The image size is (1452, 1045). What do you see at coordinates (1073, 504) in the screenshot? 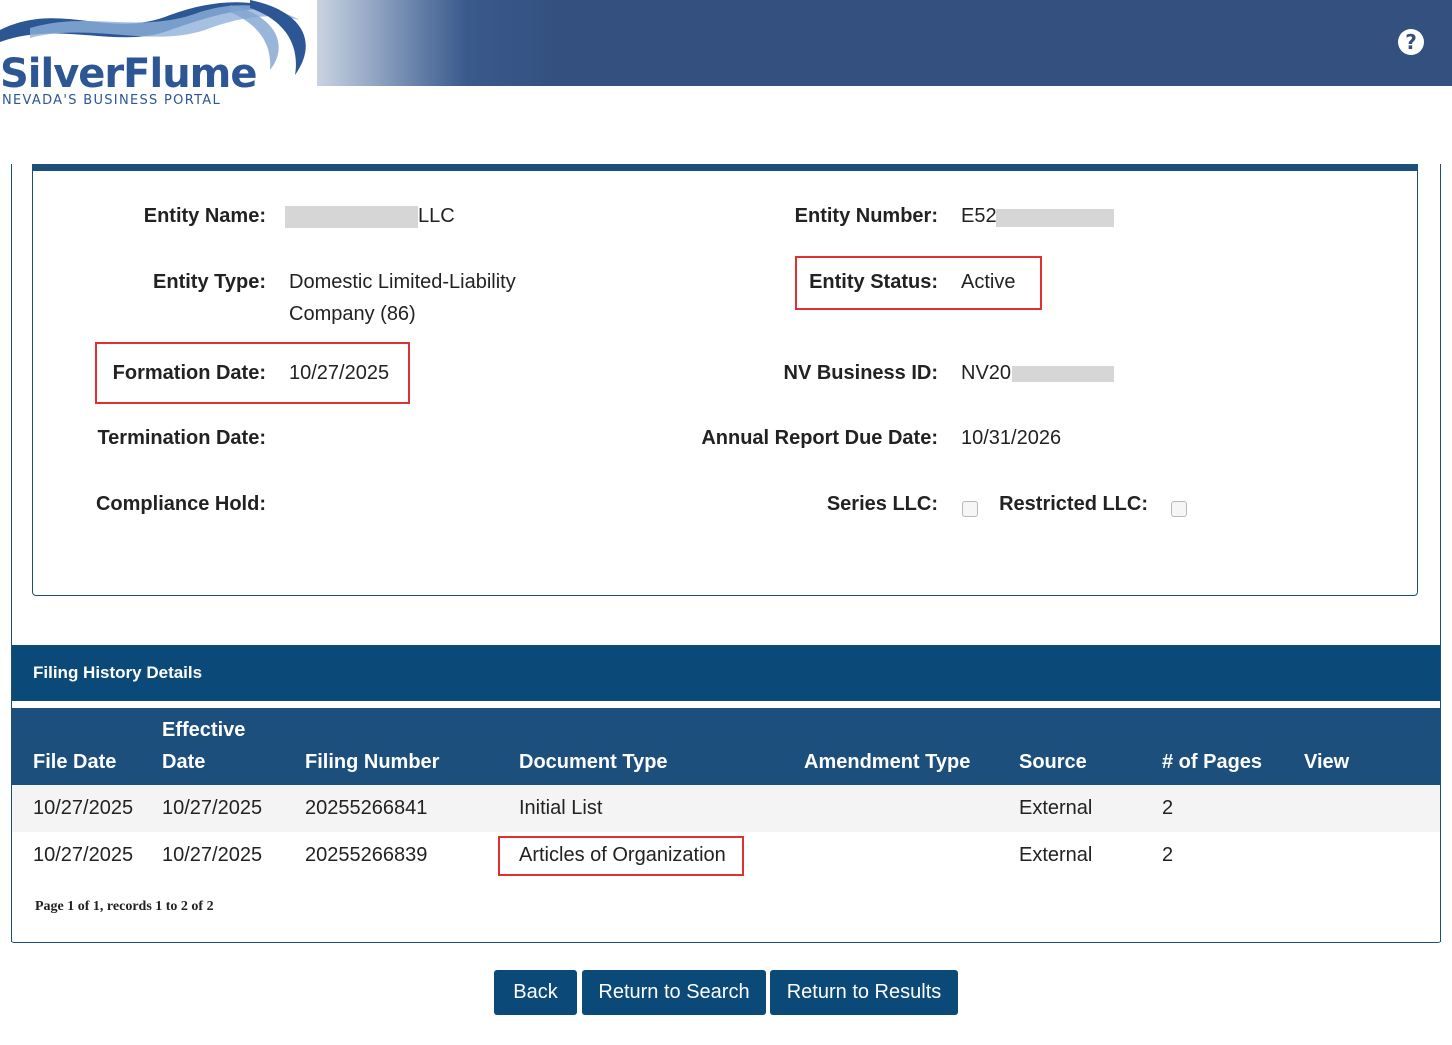
I see `restricted-llc-label: Restricted LLC:` at bounding box center [1073, 504].